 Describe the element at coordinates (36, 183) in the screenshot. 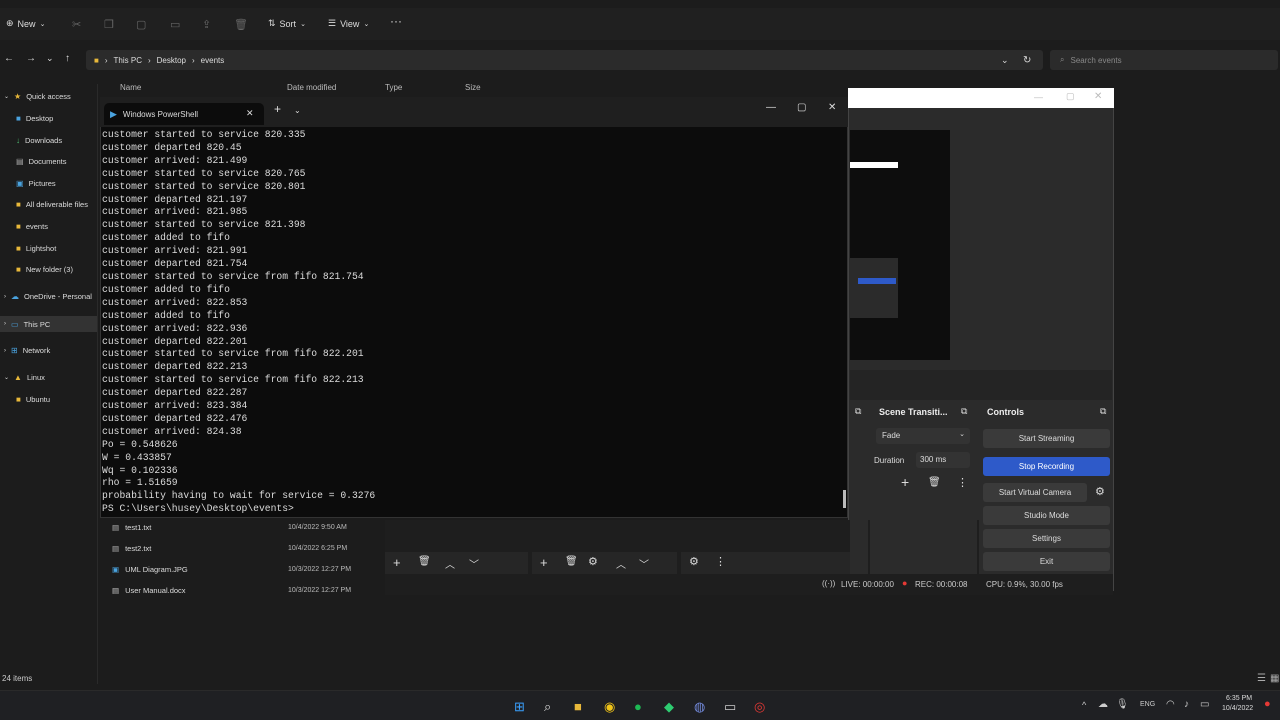

I see `sidebar-item-pictures: ▣ Pictures` at that location.